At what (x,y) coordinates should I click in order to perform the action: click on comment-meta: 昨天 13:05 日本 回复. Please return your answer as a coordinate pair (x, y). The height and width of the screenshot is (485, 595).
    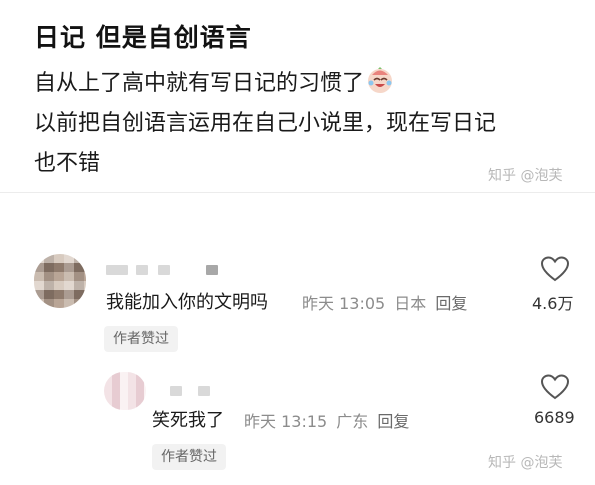
    Looking at the image, I should click on (386, 302).